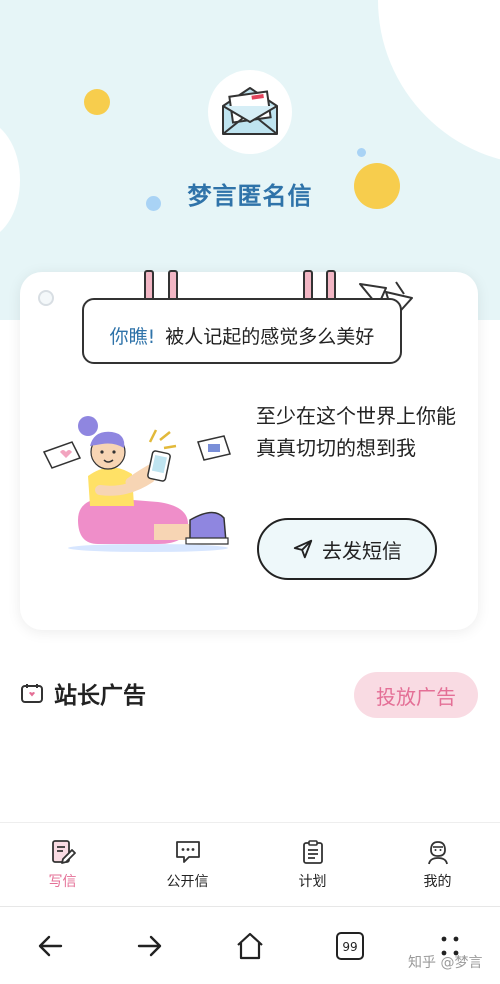 This screenshot has height=984, width=500. What do you see at coordinates (250, 196) in the screenshot?
I see `app-title: 梦言匿名信` at bounding box center [250, 196].